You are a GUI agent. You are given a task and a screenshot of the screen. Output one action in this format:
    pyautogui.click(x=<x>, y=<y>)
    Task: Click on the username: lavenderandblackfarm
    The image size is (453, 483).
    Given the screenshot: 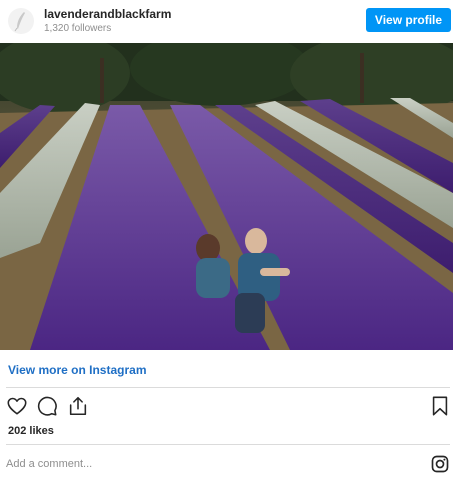 What is the action you would take?
    pyautogui.click(x=107, y=14)
    